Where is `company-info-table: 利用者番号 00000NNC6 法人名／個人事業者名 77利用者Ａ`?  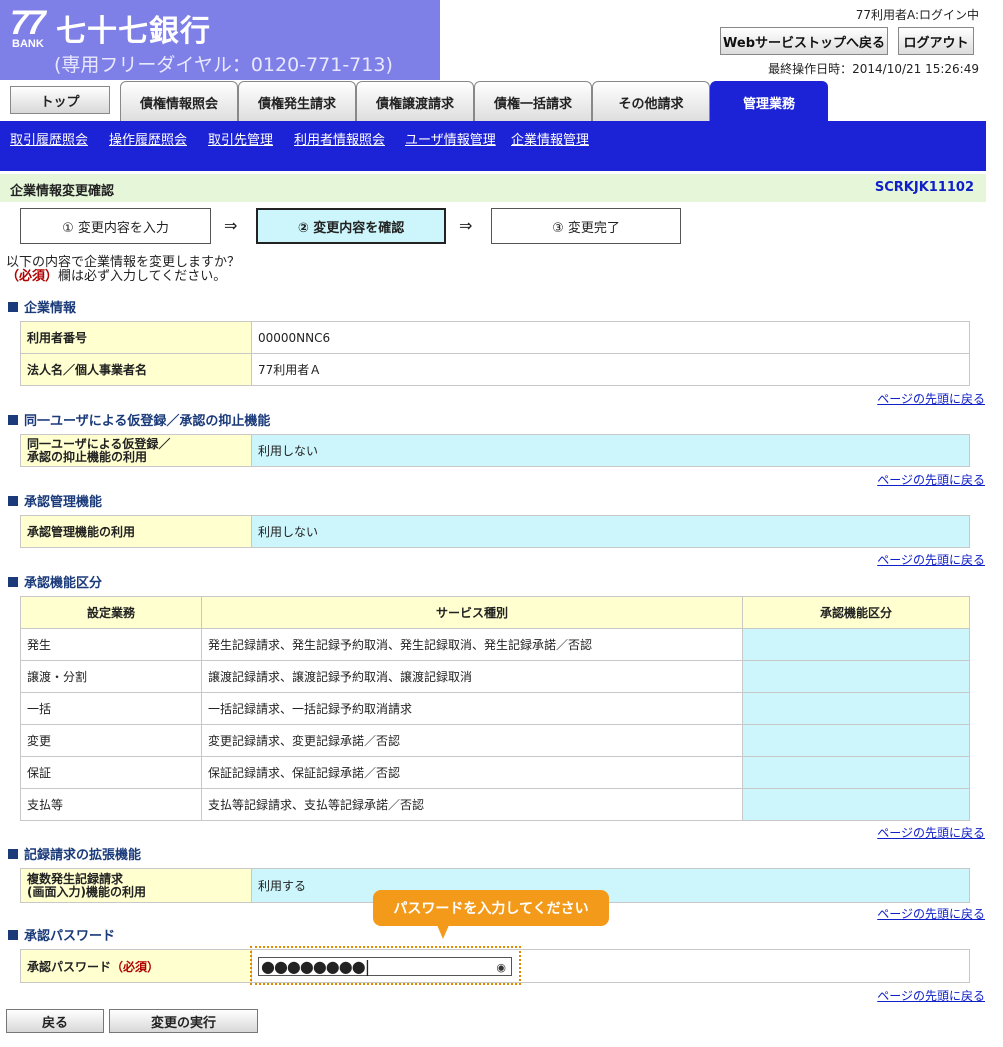
company-info-table: 利用者番号 00000NNC6 法人名／個人事業者名 77利用者Ａ is located at coordinates (495, 353).